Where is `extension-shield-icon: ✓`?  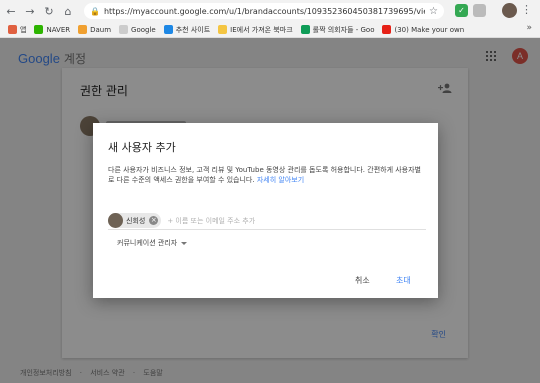 extension-shield-icon: ✓ is located at coordinates (461, 10).